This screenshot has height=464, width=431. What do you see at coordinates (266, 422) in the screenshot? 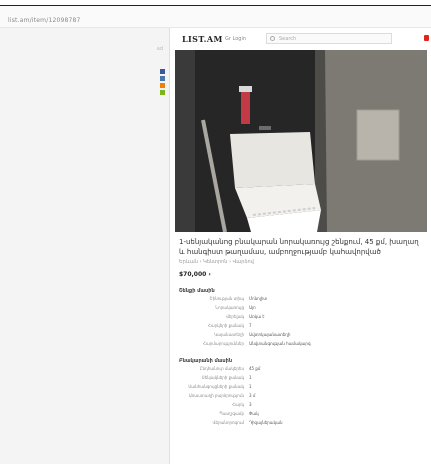
I see `spec-value: Դիզայներական` at bounding box center [266, 422].